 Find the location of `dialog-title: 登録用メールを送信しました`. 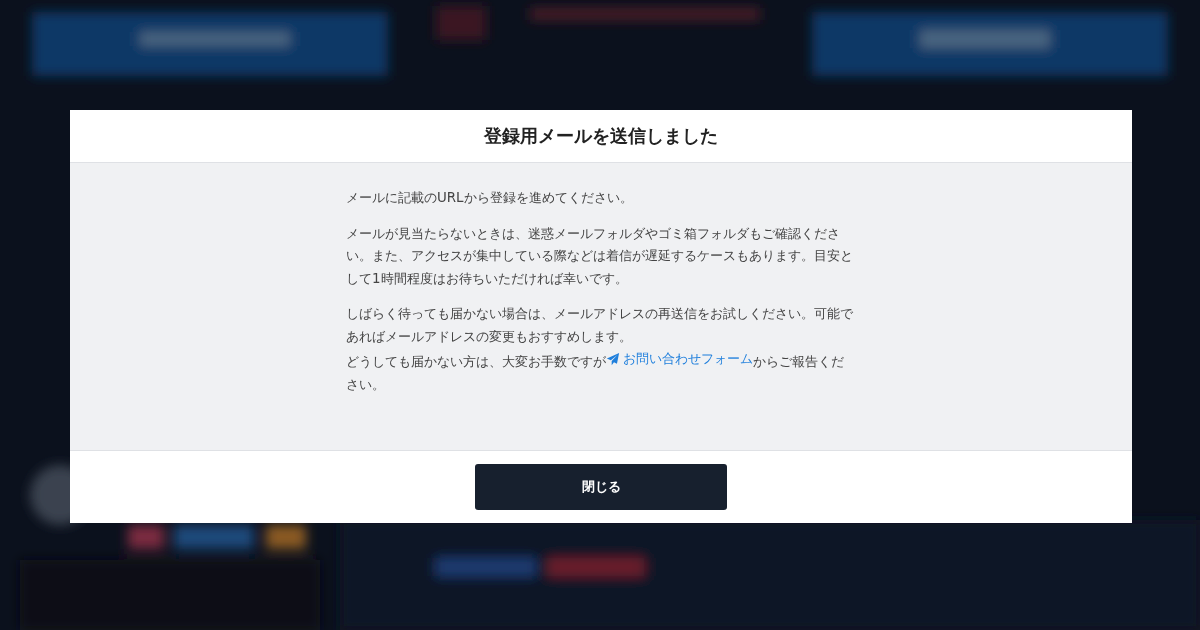

dialog-title: 登録用メールを送信しました is located at coordinates (601, 136).